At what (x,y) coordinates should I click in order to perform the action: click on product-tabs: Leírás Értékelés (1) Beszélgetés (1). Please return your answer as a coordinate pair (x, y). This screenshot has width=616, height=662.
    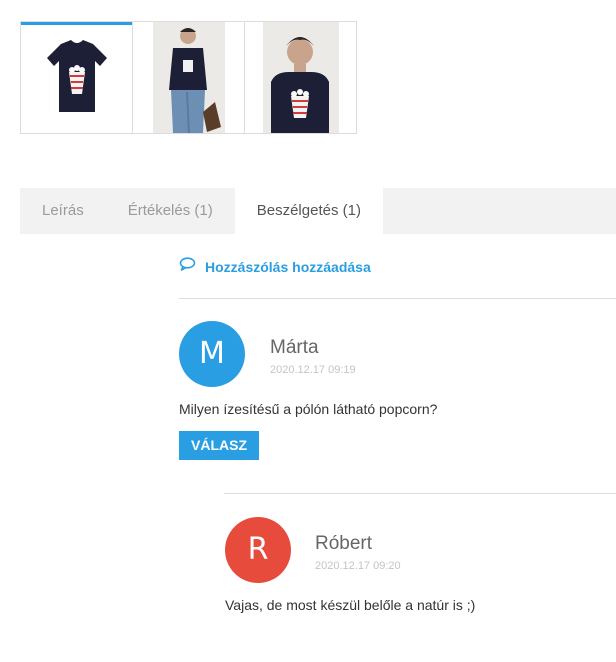
    Looking at the image, I should click on (318, 211).